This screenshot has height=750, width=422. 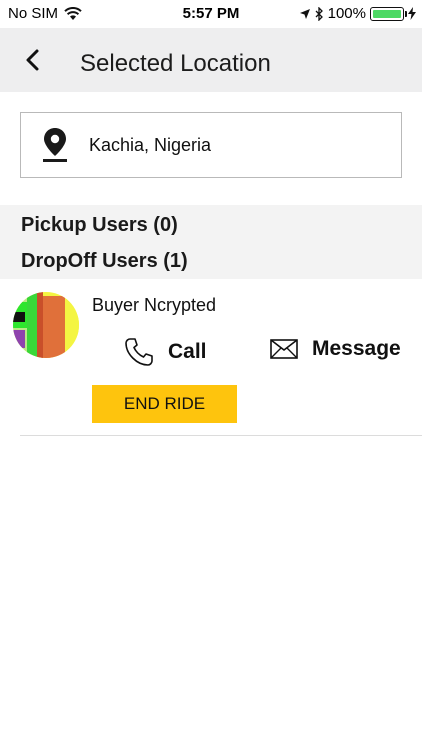 I want to click on chevron-left-icon, so click(x=34, y=60).